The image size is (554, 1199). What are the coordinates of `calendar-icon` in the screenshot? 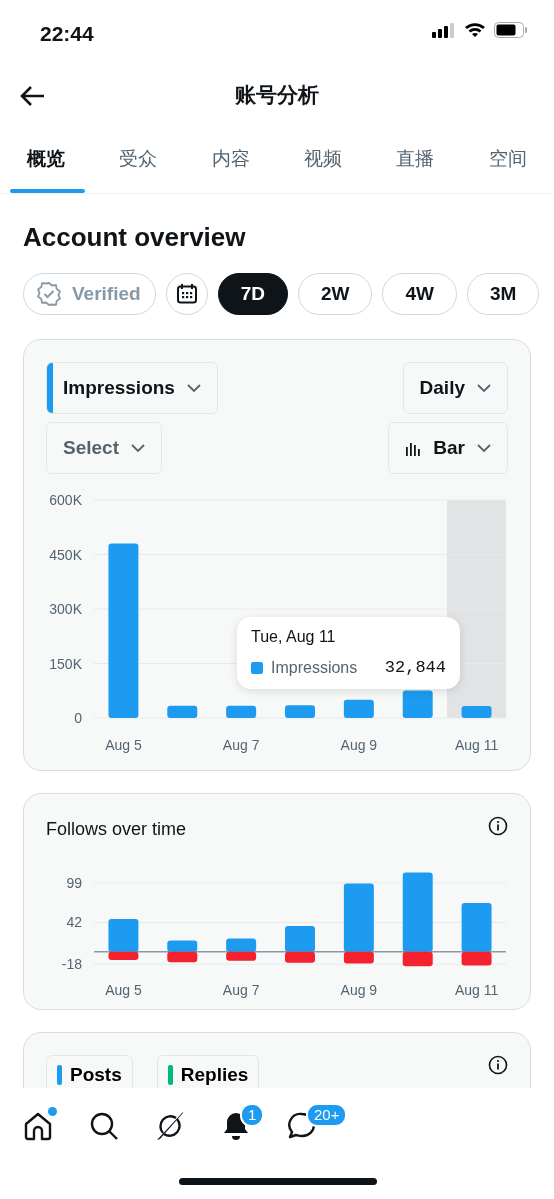 It's located at (186, 294).